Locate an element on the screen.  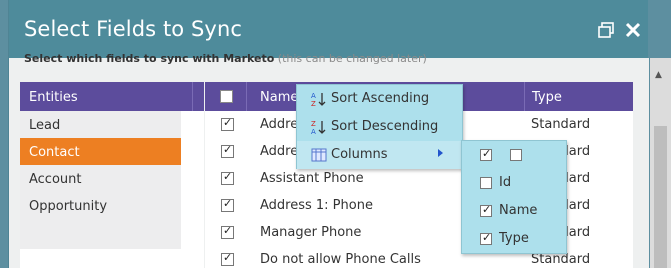
sort-ascending-icon: A Z is located at coordinates (318, 99).